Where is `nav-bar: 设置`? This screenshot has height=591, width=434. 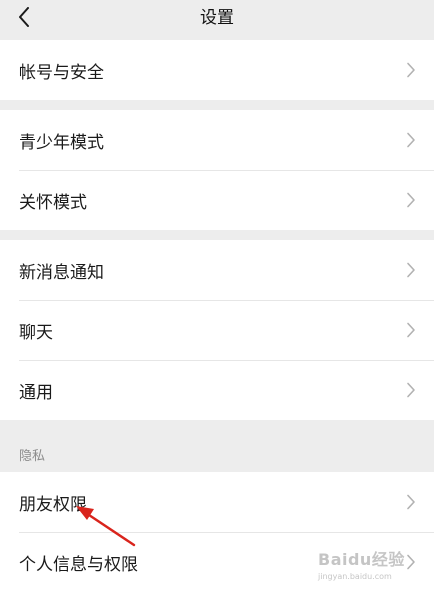 nav-bar: 设置 is located at coordinates (217, 20).